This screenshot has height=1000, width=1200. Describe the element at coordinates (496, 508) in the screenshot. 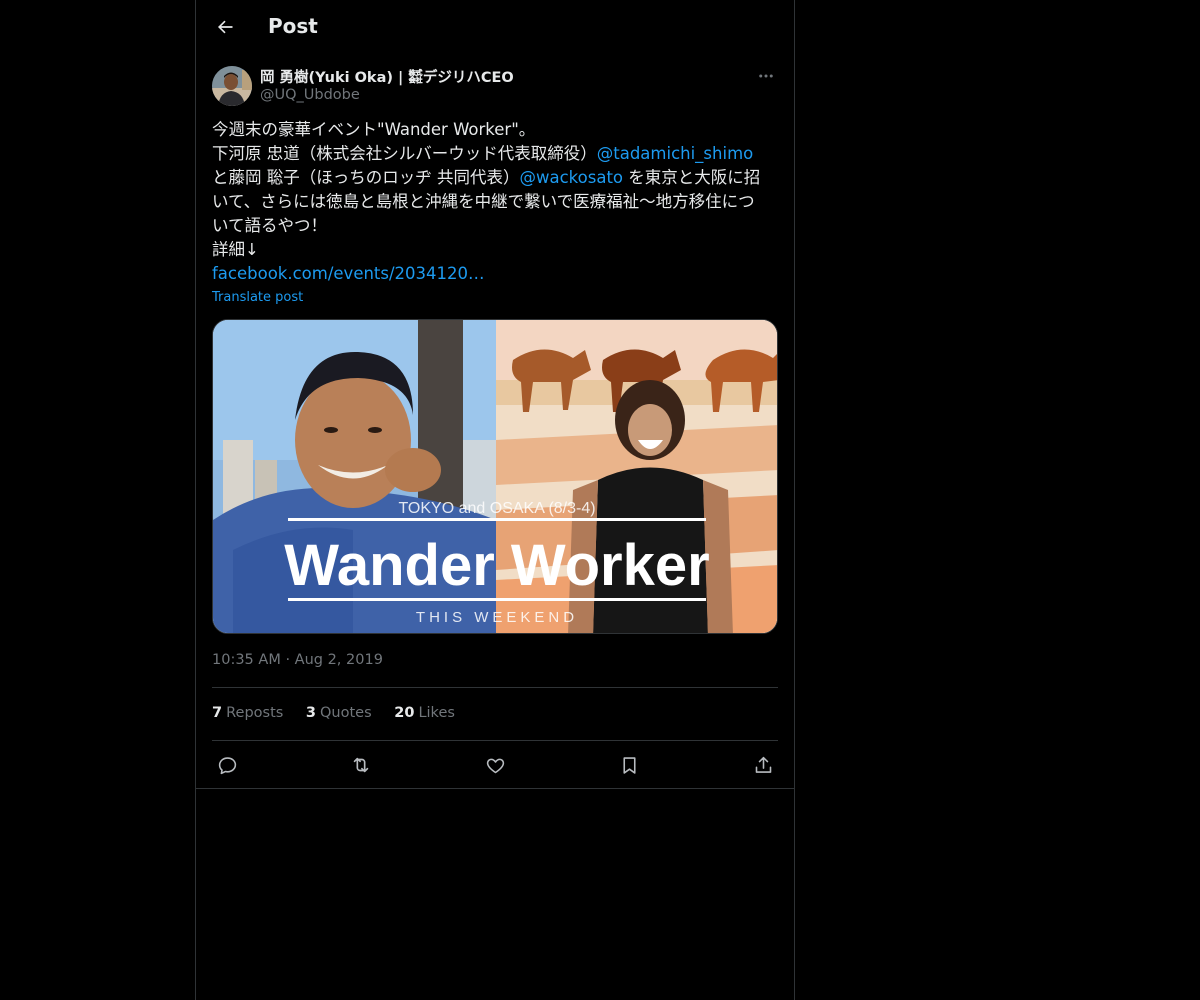

I see `media-subtitle: TOKYO and OSAKA (8/3-4)` at that location.